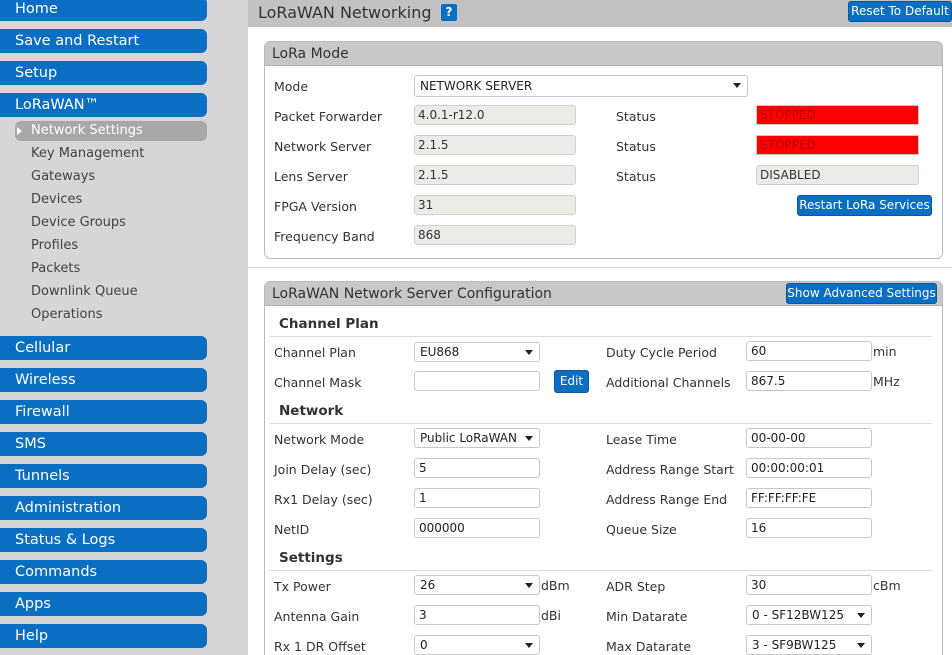 The width and height of the screenshot is (952, 655). What do you see at coordinates (477, 468) in the screenshot?
I see `join-delay-input: 5` at bounding box center [477, 468].